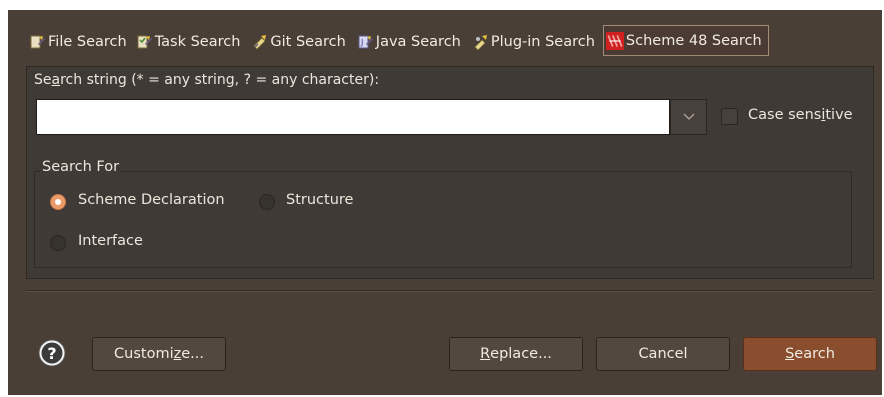 The height and width of the screenshot is (397, 884). Describe the element at coordinates (729, 116) in the screenshot. I see `case-sensitive-checkbox` at that location.